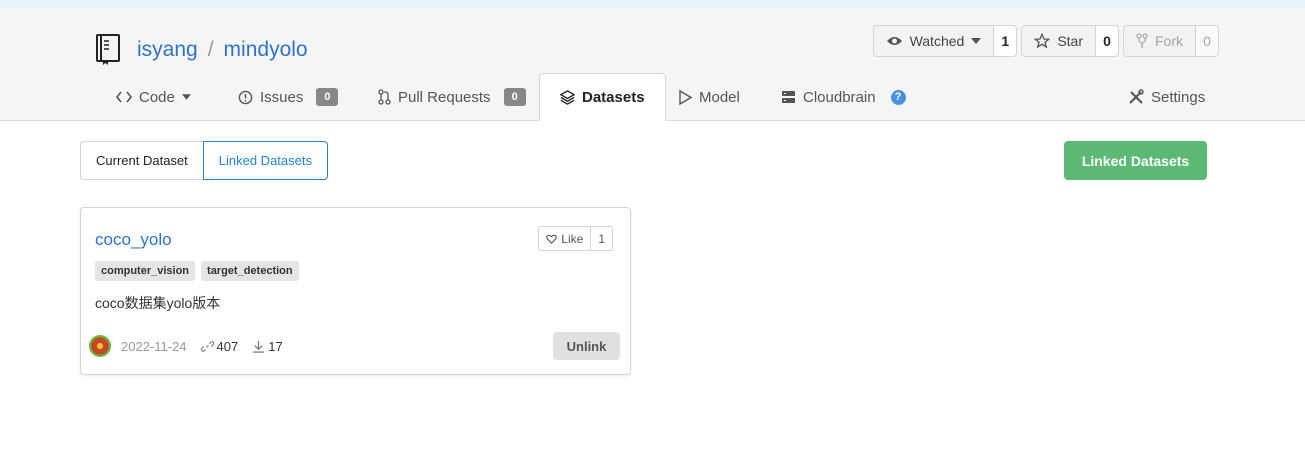 Image resolution: width=1305 pixels, height=454 pixels. I want to click on layers-icon, so click(567, 97).